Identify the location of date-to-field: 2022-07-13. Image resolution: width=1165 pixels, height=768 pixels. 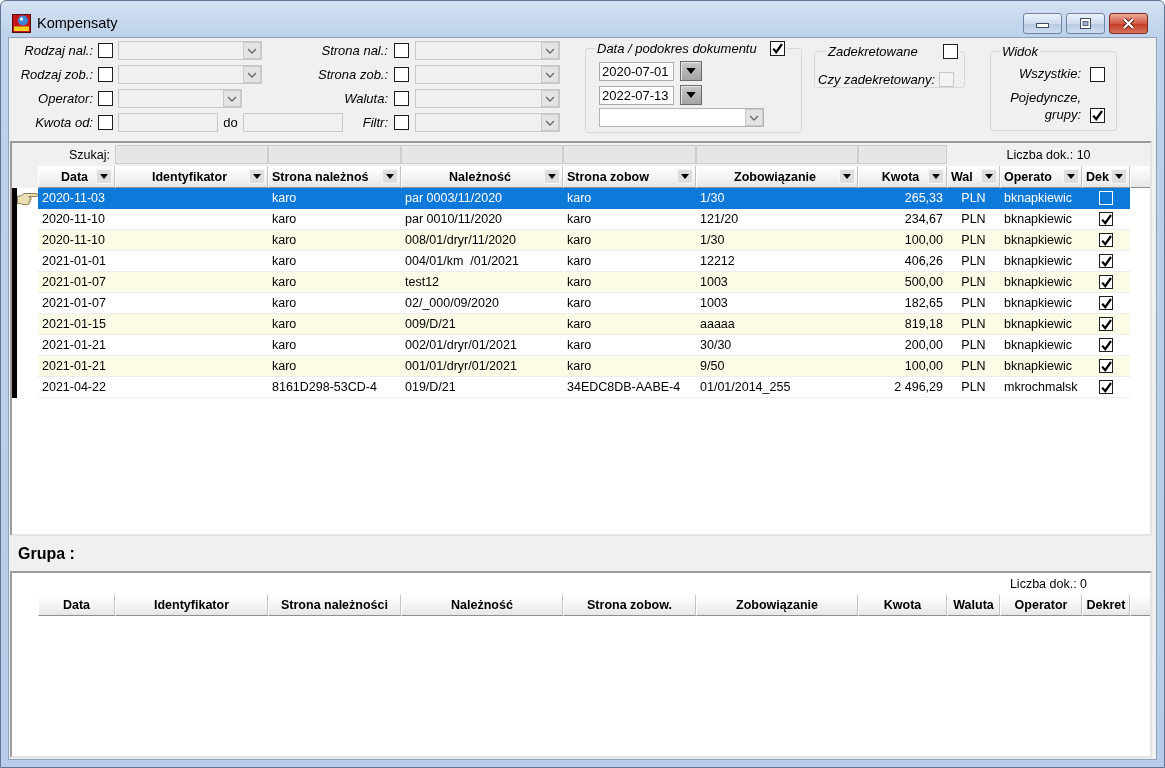
(636, 95).